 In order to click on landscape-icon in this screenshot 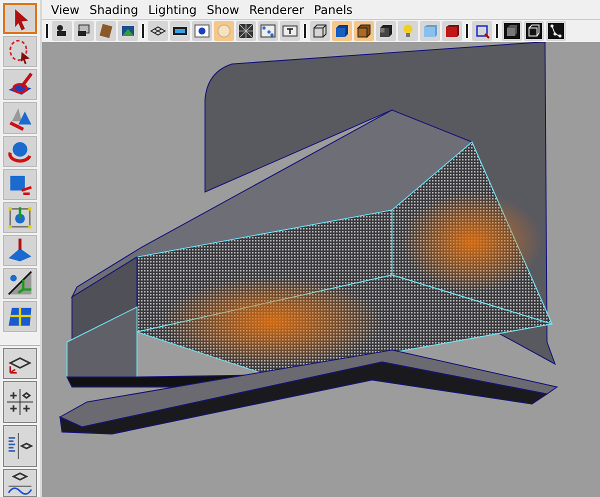, I will do `click(128, 31)`.